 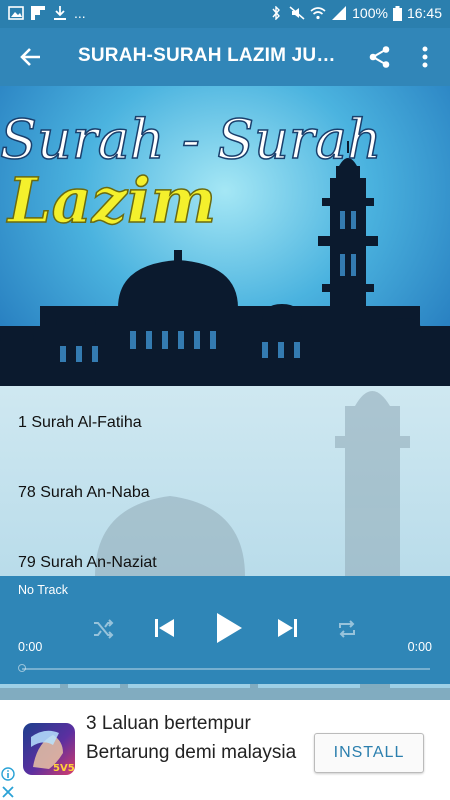 I want to click on more-vert-icon, so click(x=425, y=57).